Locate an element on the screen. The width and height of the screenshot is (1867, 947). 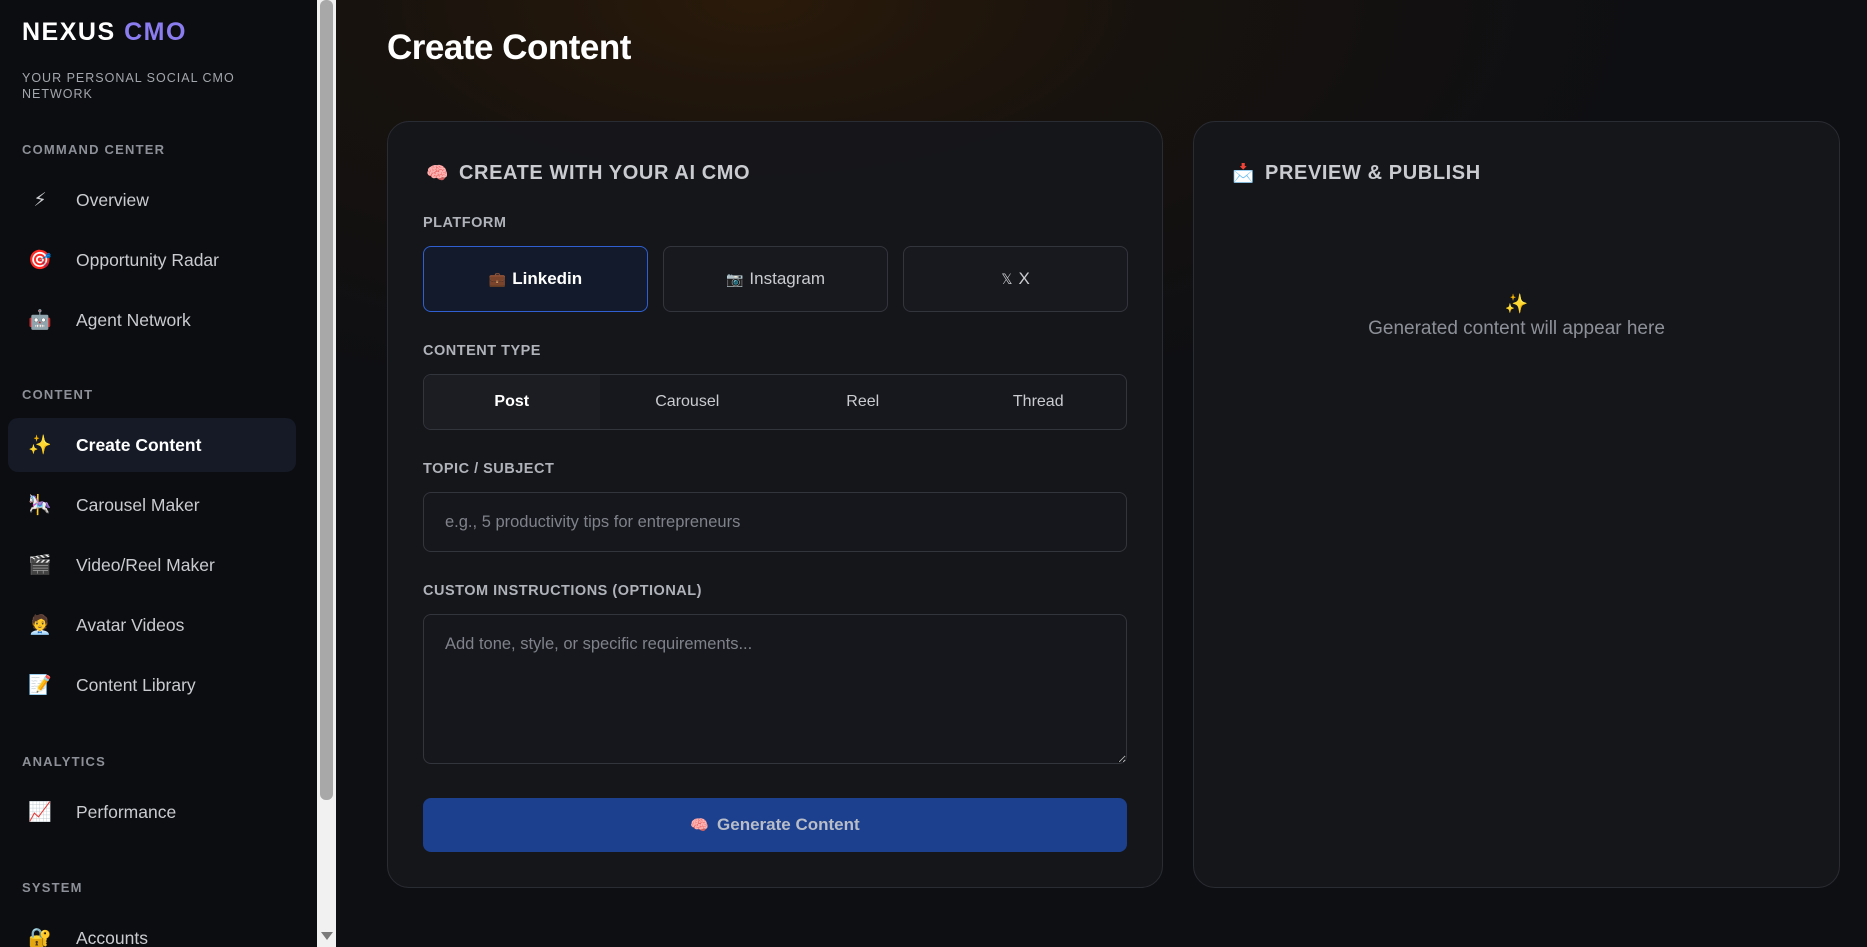
lightning-icon: ⚡ is located at coordinates (40, 200).